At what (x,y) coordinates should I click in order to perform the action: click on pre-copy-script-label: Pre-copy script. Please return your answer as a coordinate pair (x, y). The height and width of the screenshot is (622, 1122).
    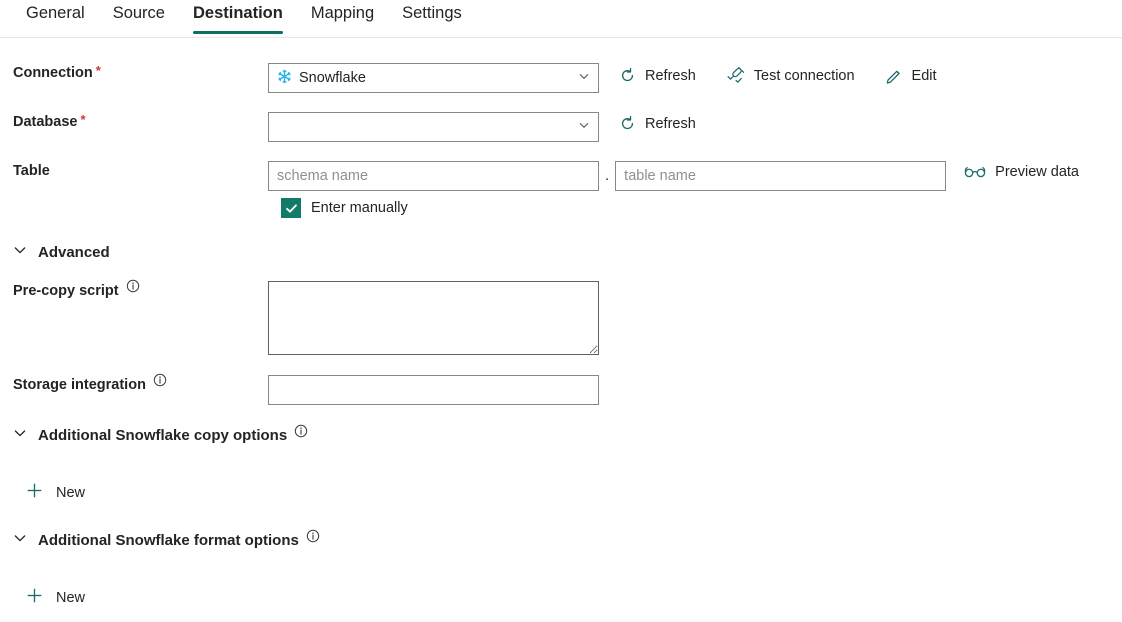
    Looking at the image, I should click on (134, 290).